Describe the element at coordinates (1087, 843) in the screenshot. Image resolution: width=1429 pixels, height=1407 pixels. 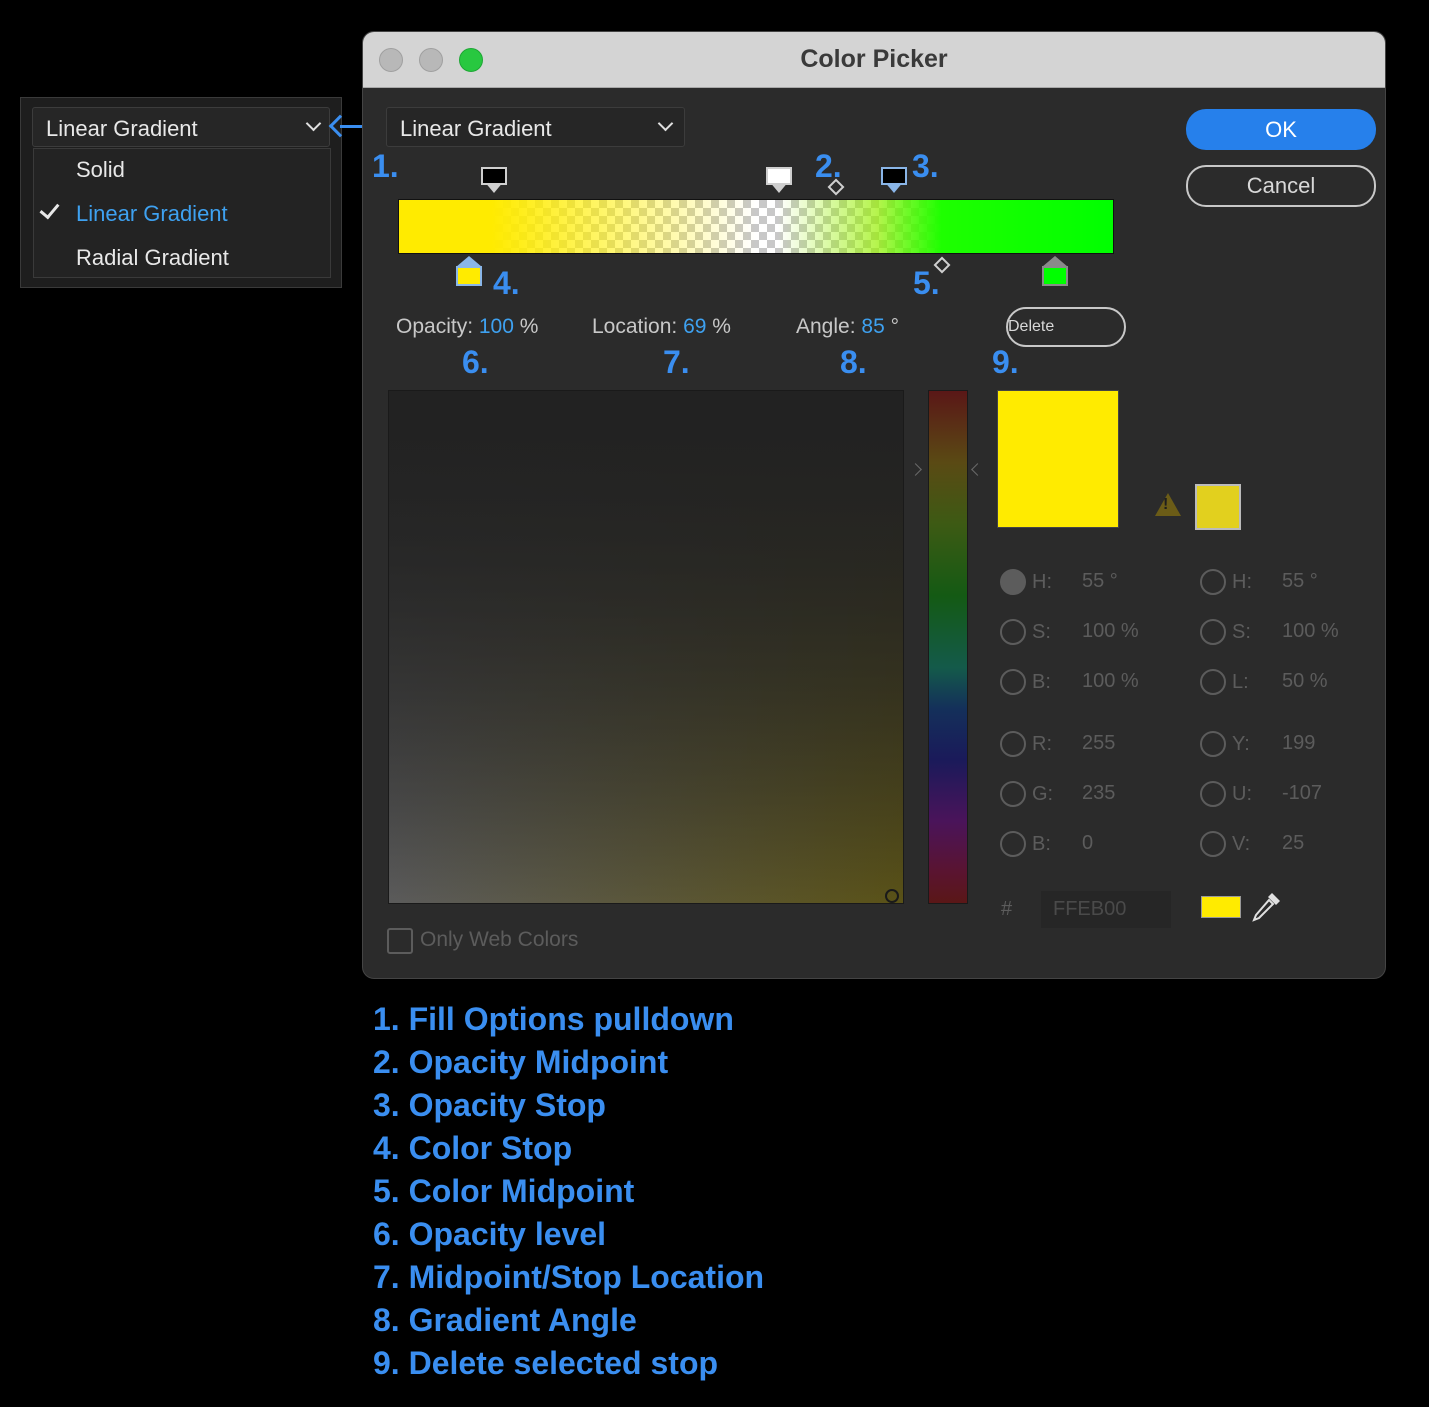
I see `rgb-b-value: 0` at that location.